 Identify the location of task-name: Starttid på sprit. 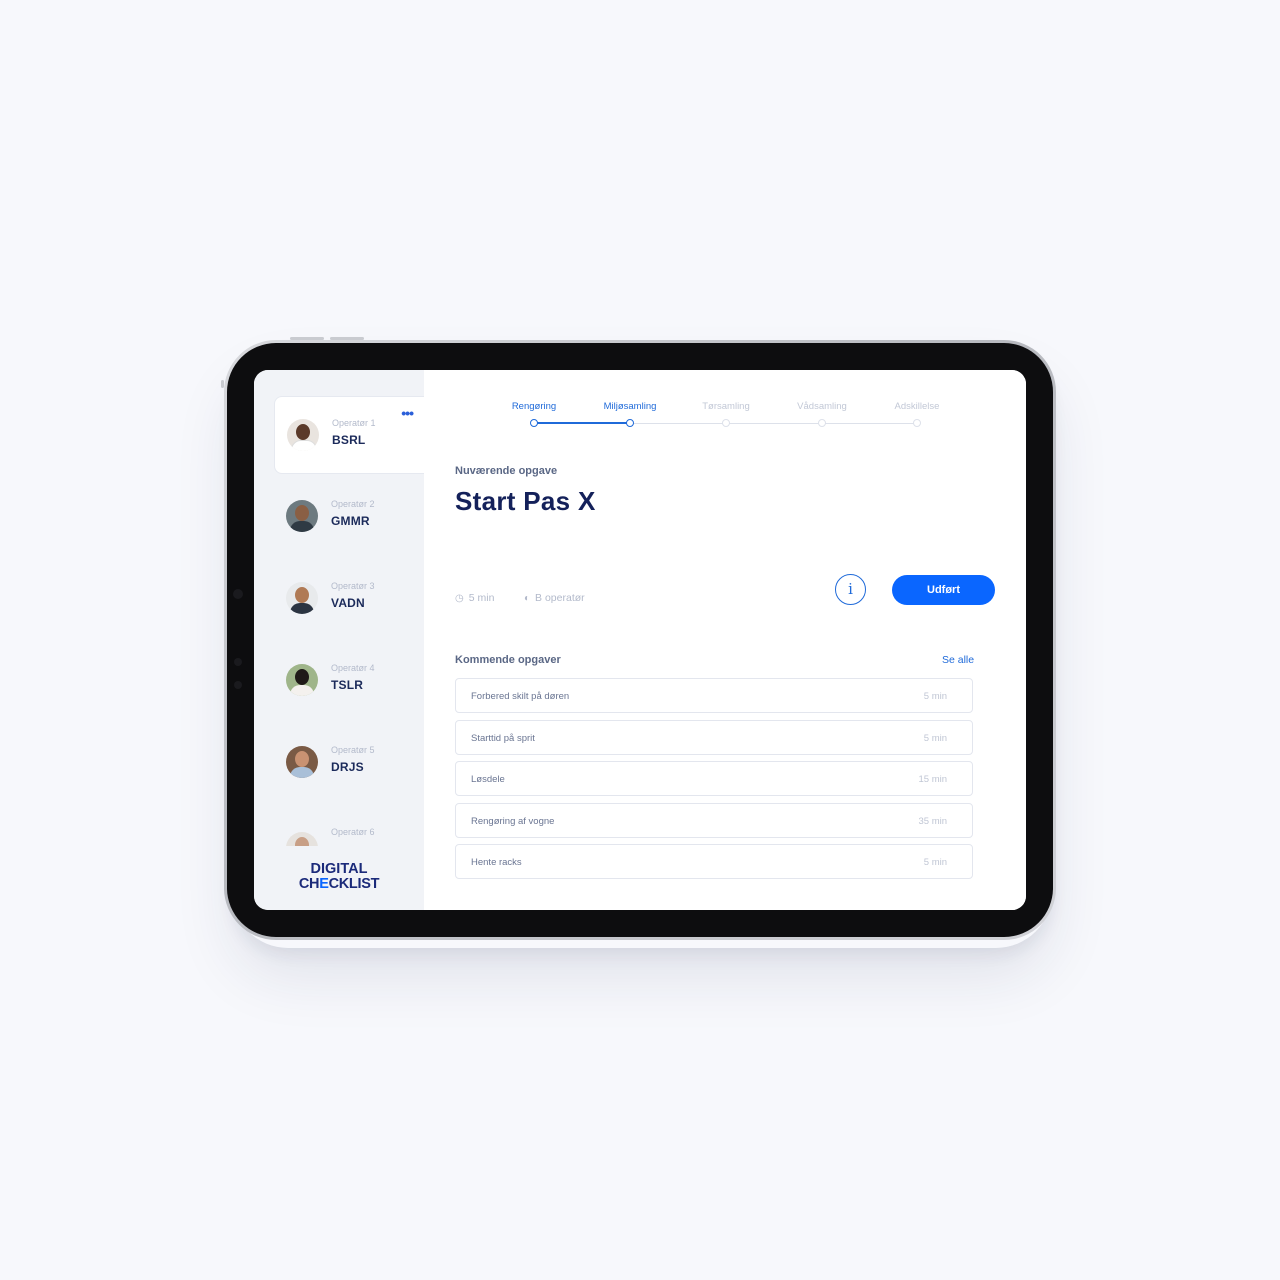
(503, 738).